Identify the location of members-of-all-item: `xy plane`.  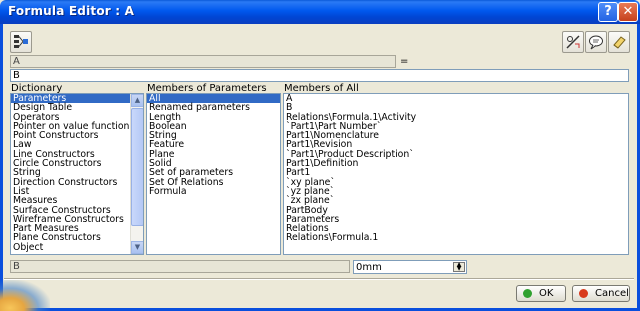
(456, 182).